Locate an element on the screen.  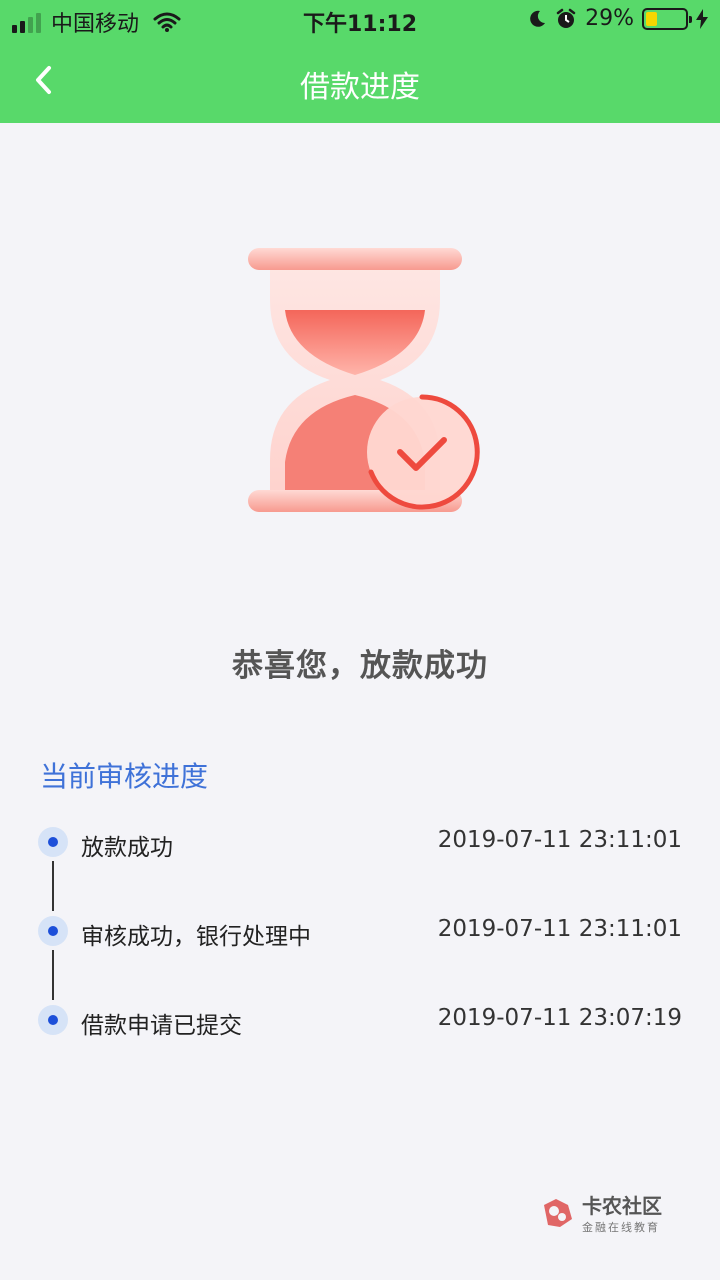
step-label: 审核成功，银行处理中 is located at coordinates (196, 937).